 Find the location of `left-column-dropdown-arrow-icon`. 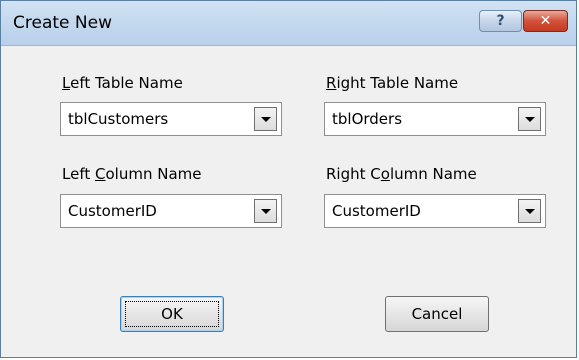

left-column-dropdown-arrow-icon is located at coordinates (265, 211).